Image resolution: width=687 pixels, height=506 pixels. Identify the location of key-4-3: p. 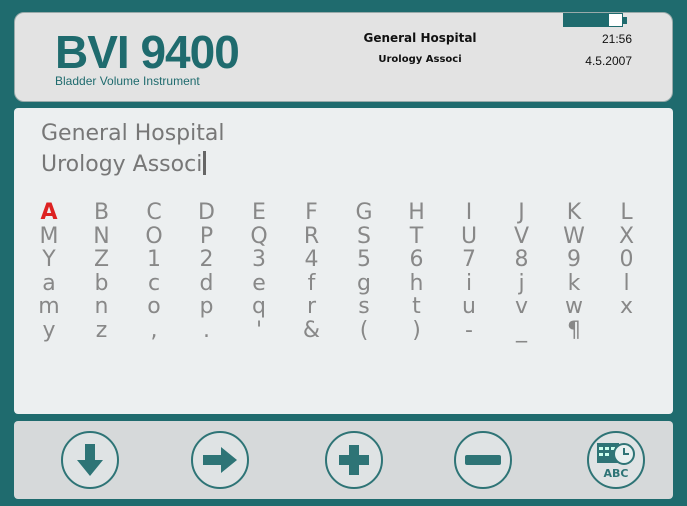
(207, 307).